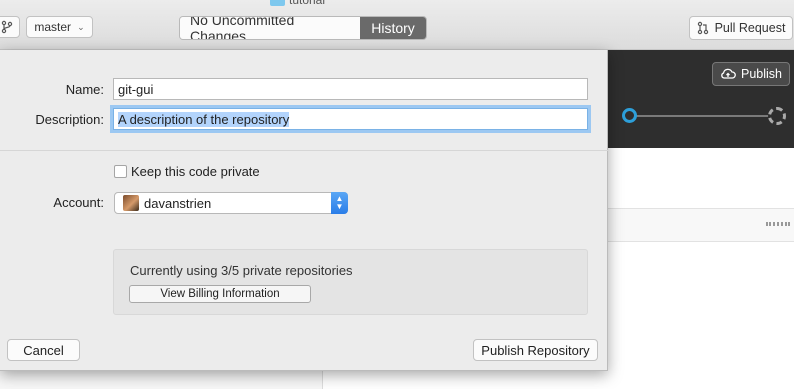 The width and height of the screenshot is (794, 389). I want to click on account-select-value: davanstrien, so click(178, 203).